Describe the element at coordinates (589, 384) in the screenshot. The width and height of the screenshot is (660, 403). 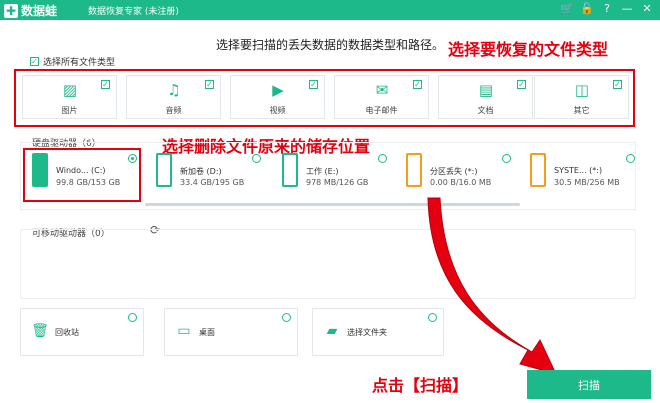
I see `scan-button: 扫描` at that location.